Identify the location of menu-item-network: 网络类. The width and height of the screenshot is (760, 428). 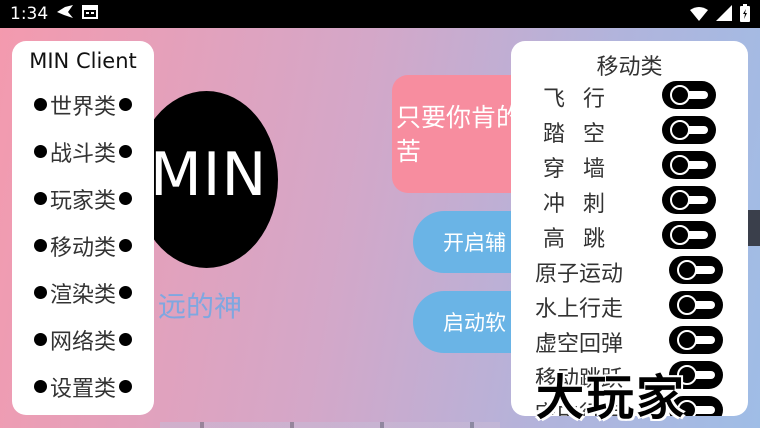
(83, 339).